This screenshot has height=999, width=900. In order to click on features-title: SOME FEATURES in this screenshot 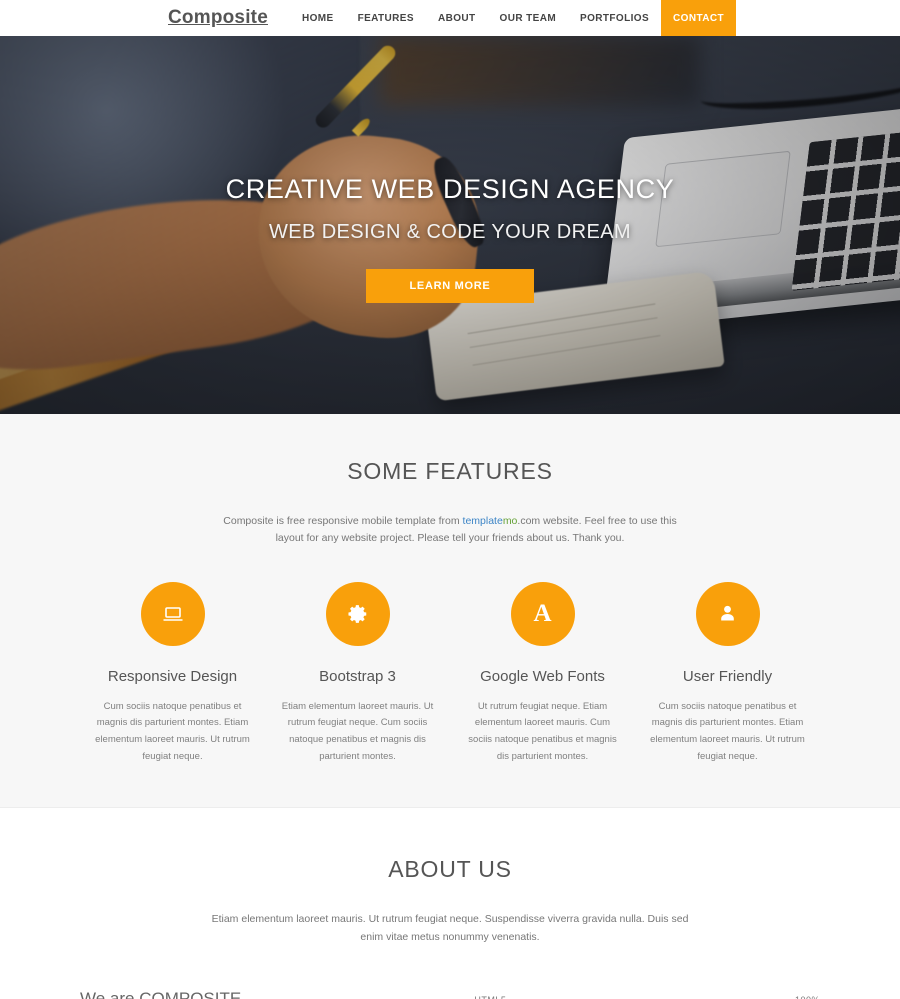, I will do `click(450, 471)`.